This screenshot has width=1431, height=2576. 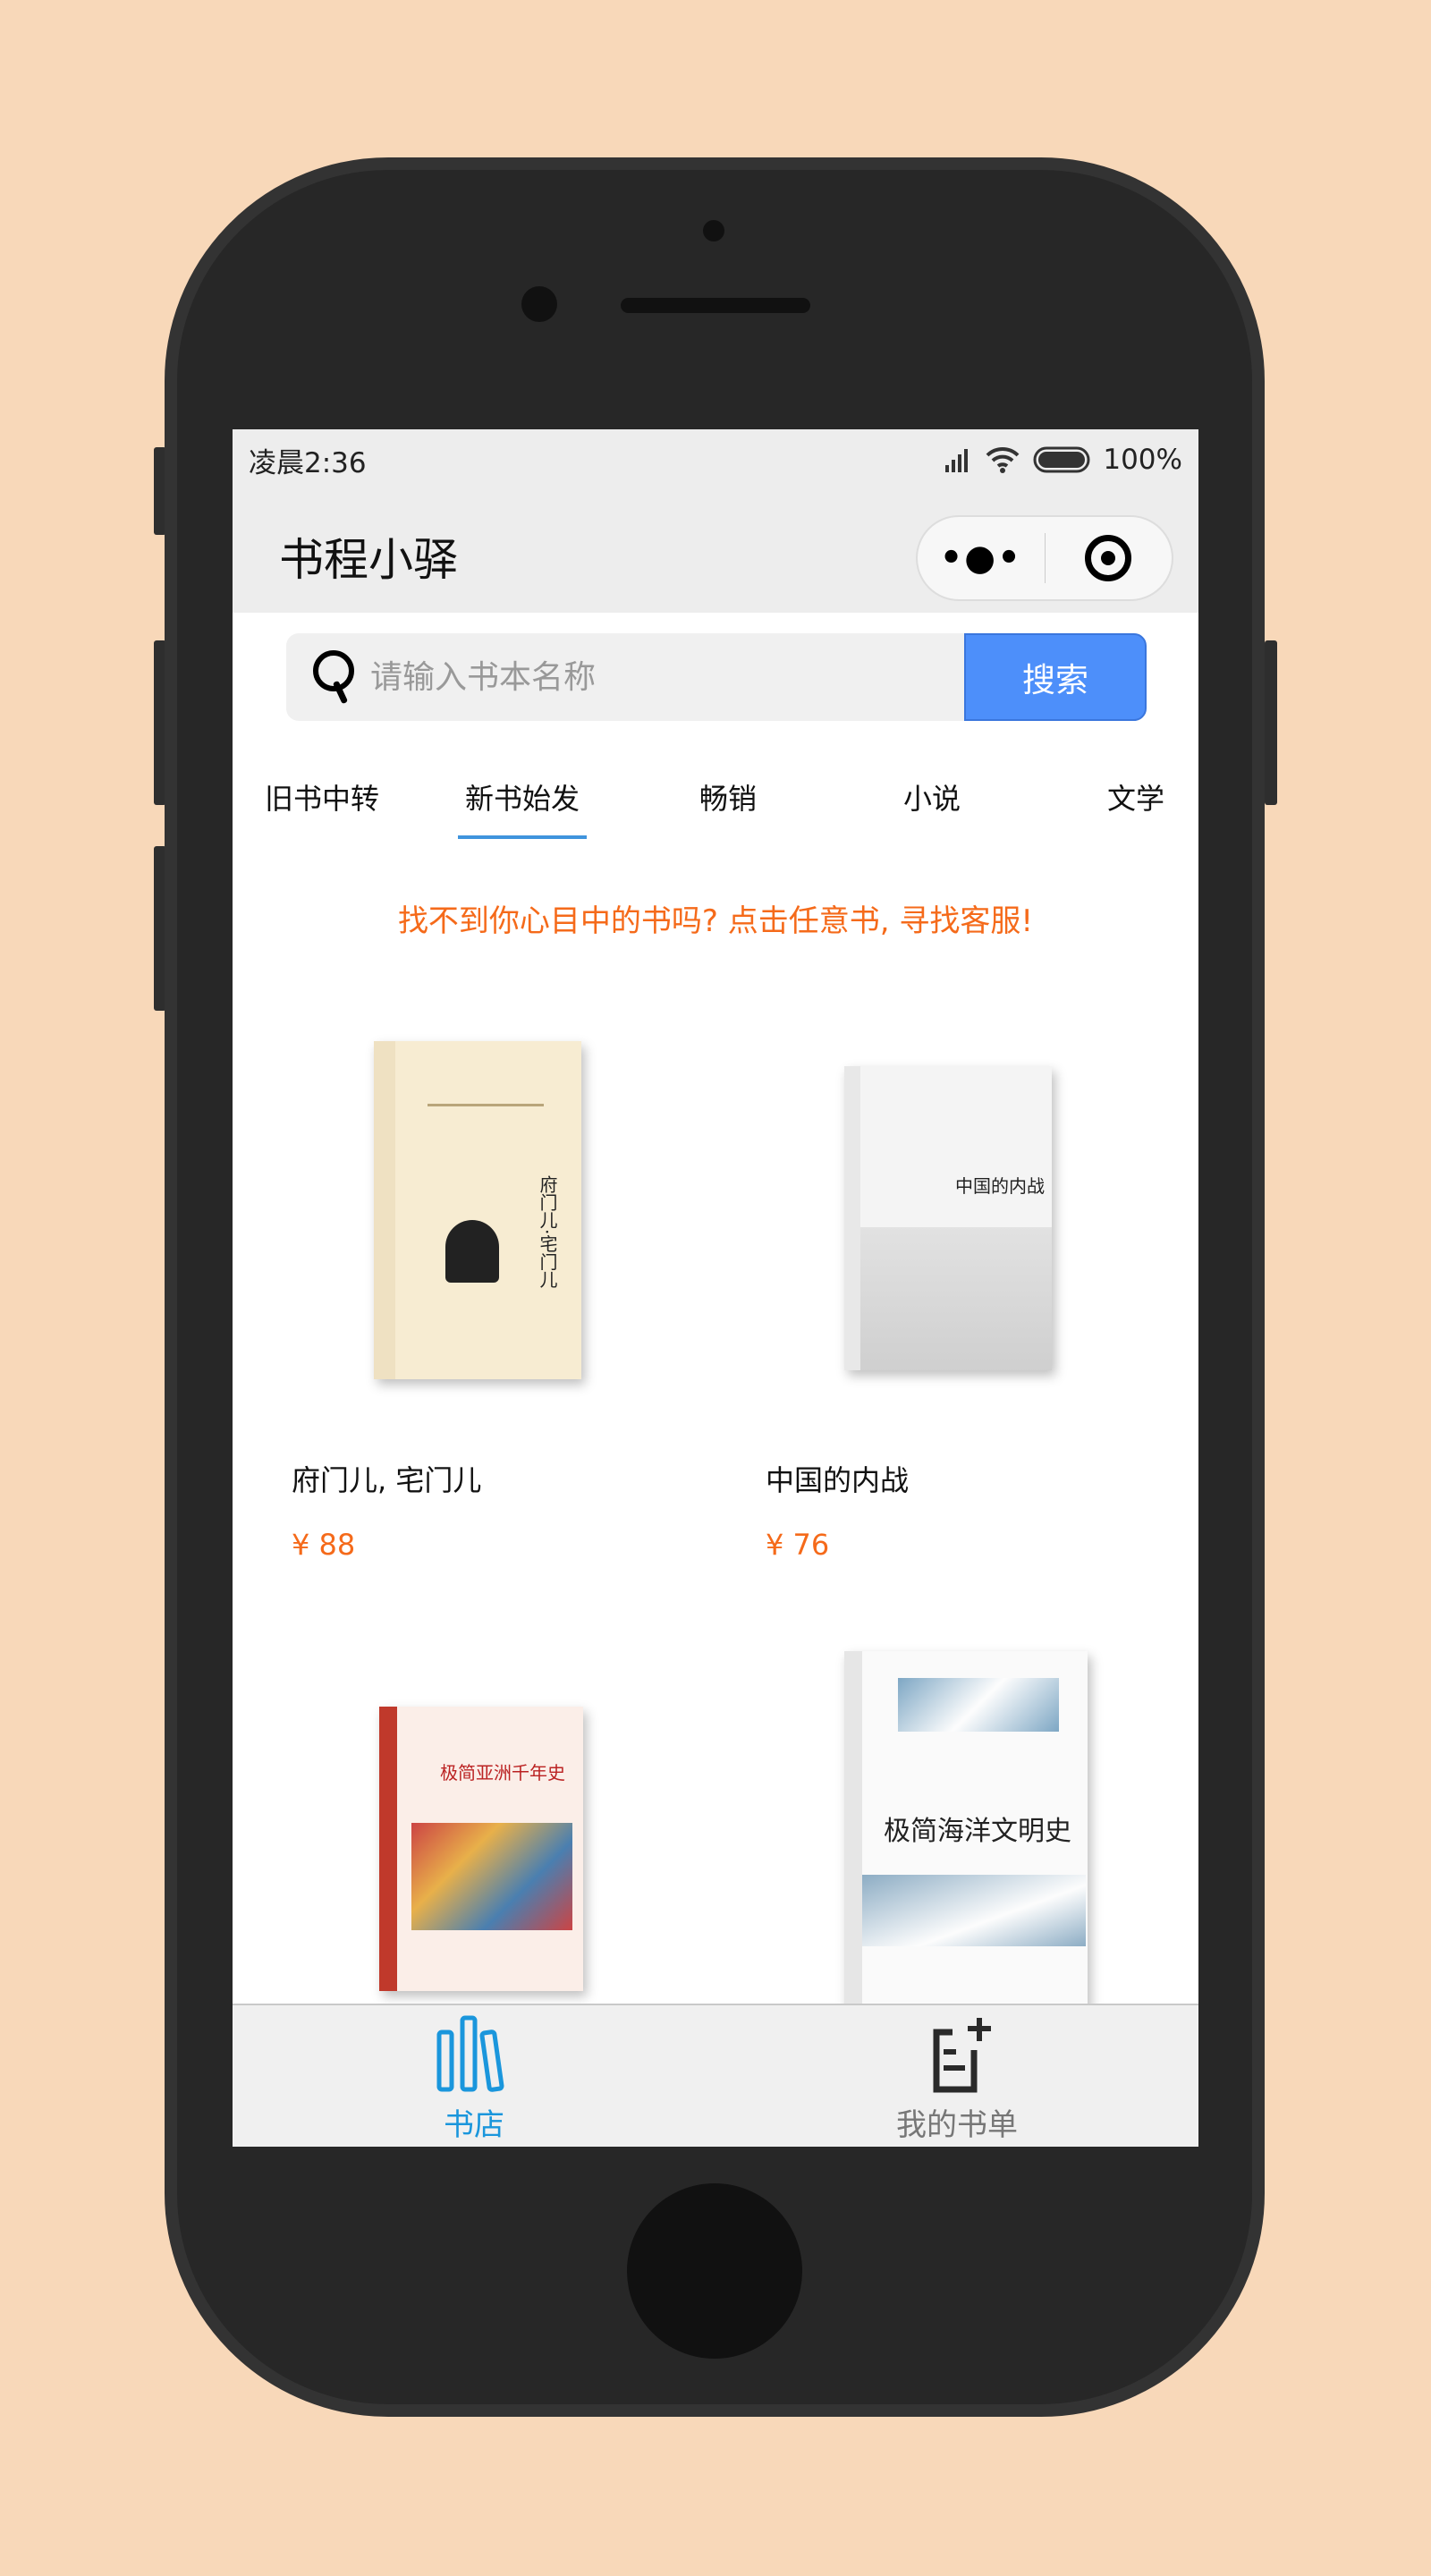 I want to click on cover-title: 极简亚洲千年史, so click(x=503, y=1773).